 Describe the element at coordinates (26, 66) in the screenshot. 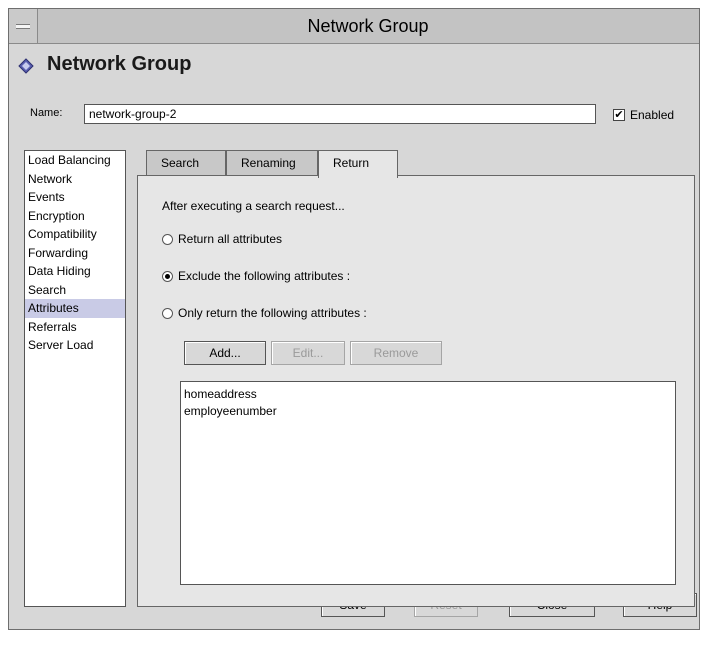

I see `diamond-icon` at that location.